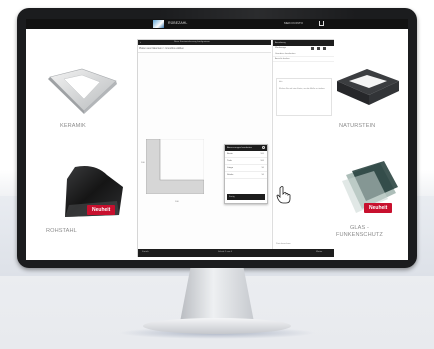 Image resolution: width=434 pixels, height=349 pixels. I want to click on popup-row-label: Breite, so click(230, 154).